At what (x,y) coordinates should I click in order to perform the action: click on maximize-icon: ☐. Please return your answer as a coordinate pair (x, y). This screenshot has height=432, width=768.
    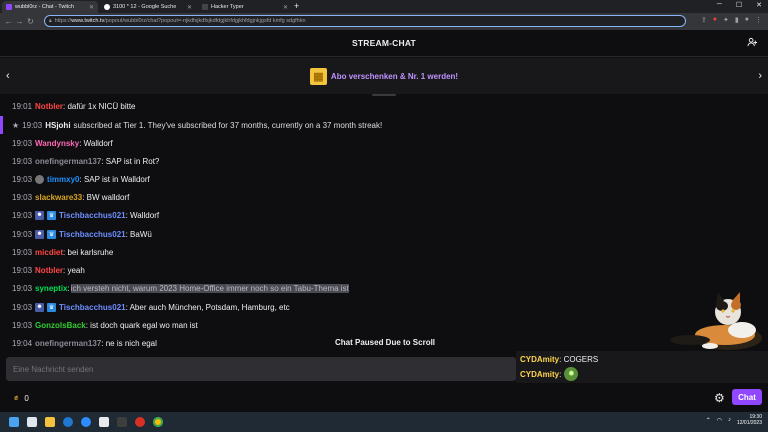
    Looking at the image, I should click on (739, 5).